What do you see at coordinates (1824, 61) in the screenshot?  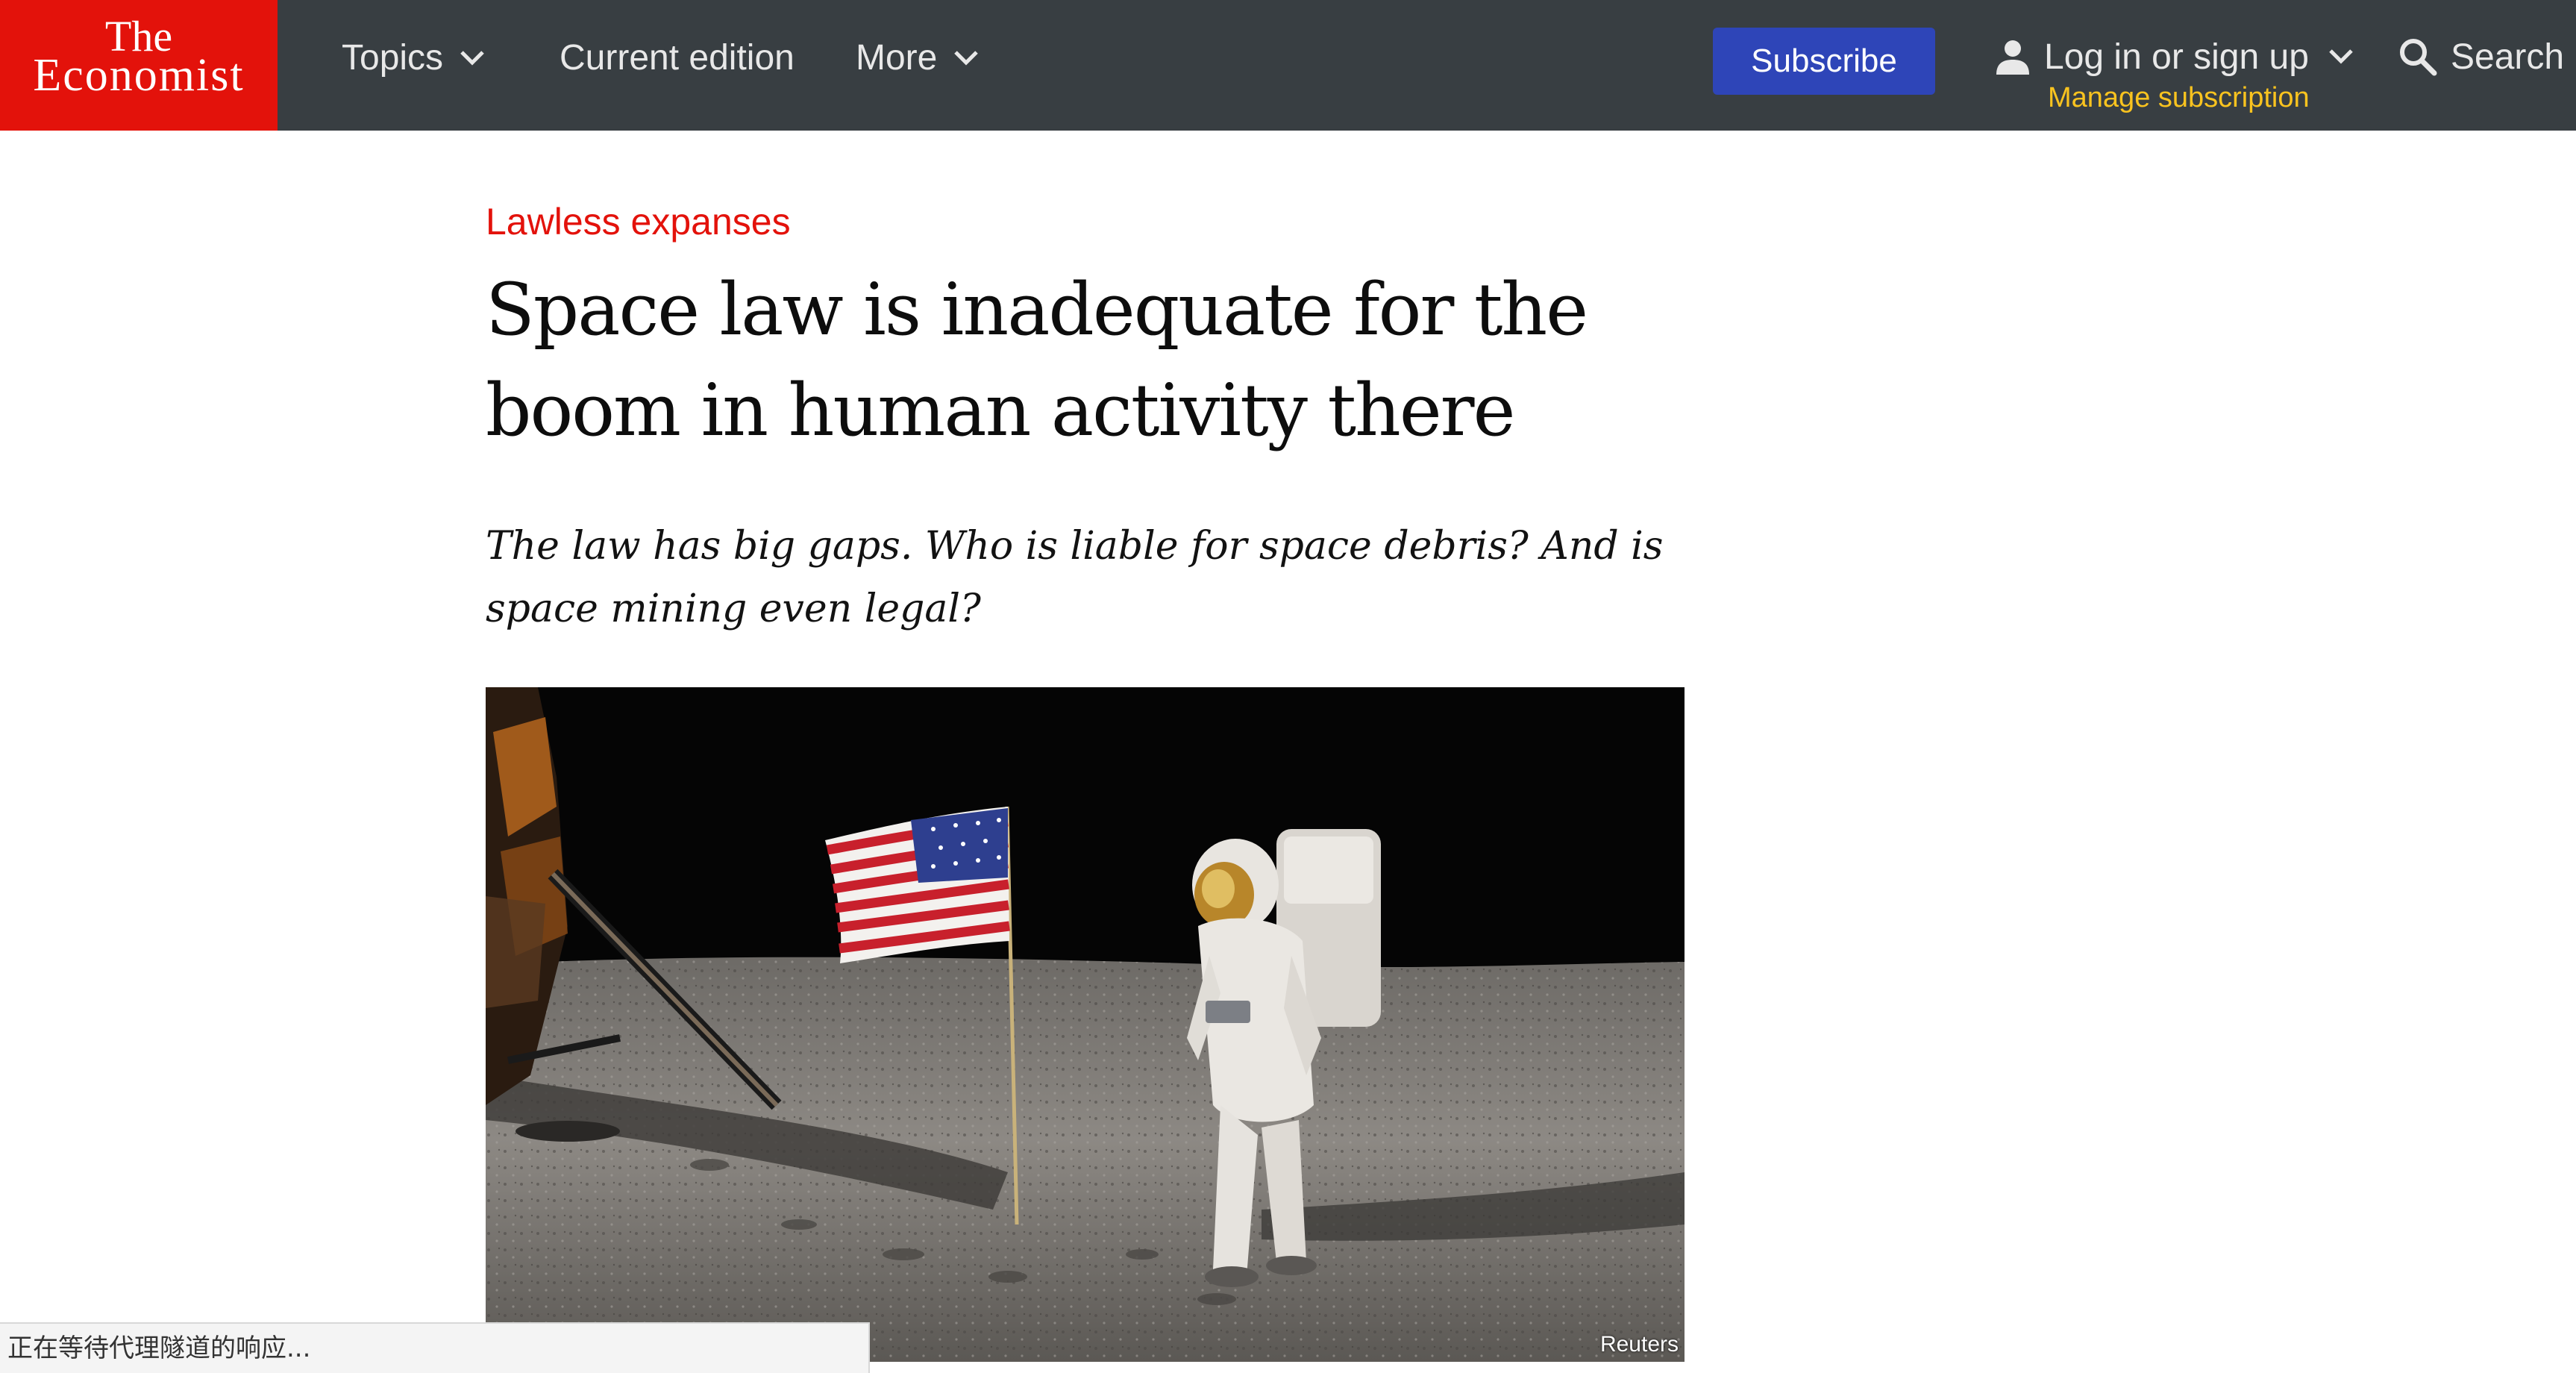 I see `subscribe-button: Subscribe` at bounding box center [1824, 61].